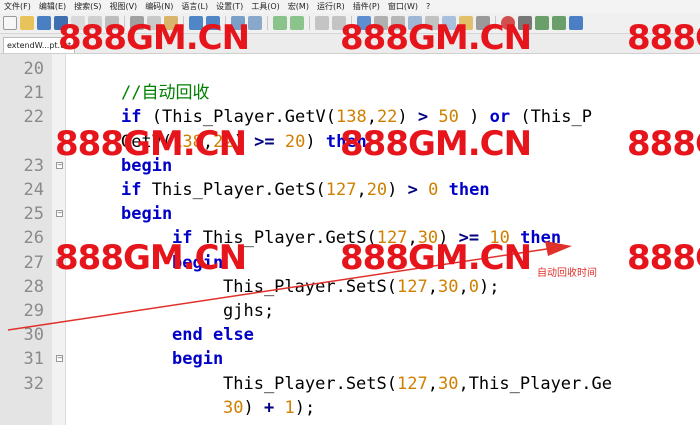 Image resolution: width=700 pixels, height=425 pixels. Describe the element at coordinates (264, 141) in the screenshot. I see `code-token: >=` at that location.